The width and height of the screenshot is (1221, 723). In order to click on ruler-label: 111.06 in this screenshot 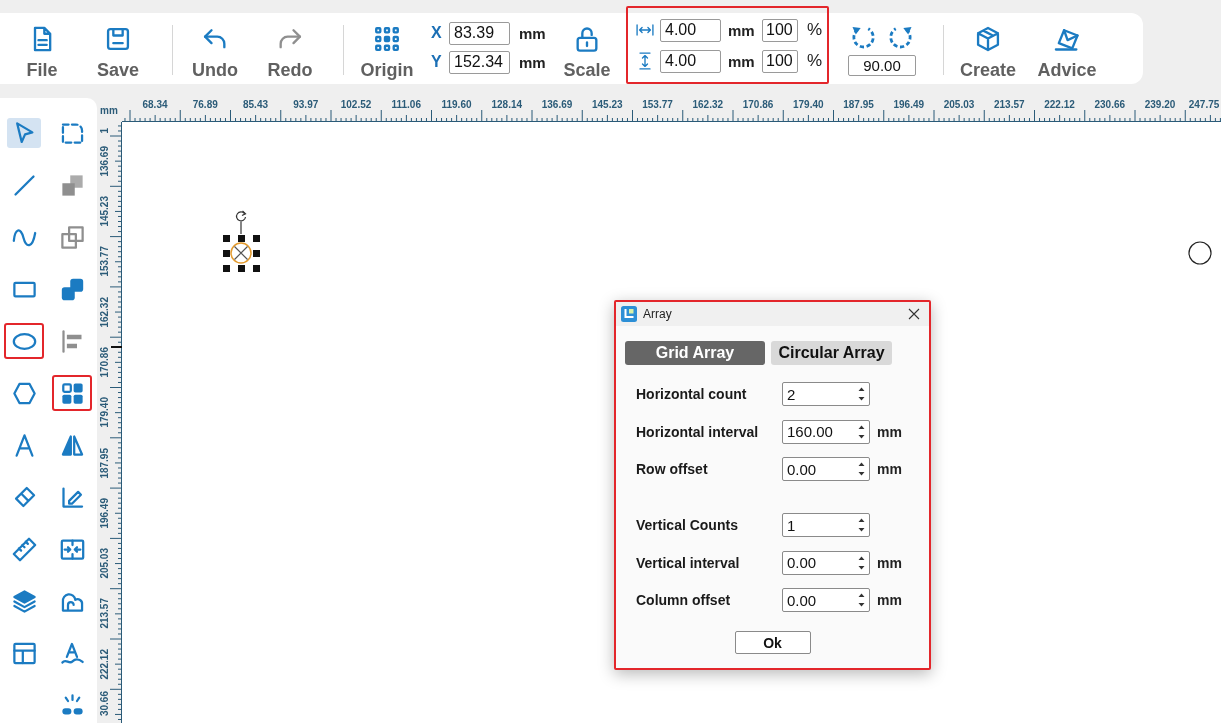, I will do `click(406, 104)`.